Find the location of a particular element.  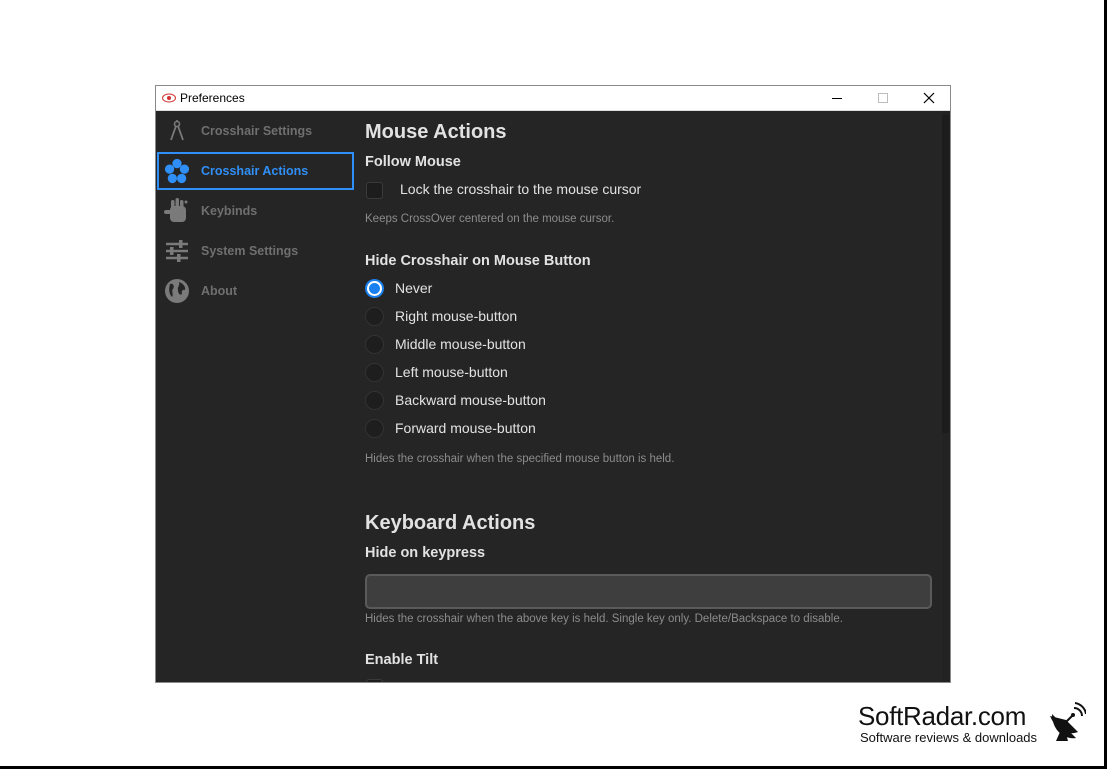

globe-icon is located at coordinates (177, 291).